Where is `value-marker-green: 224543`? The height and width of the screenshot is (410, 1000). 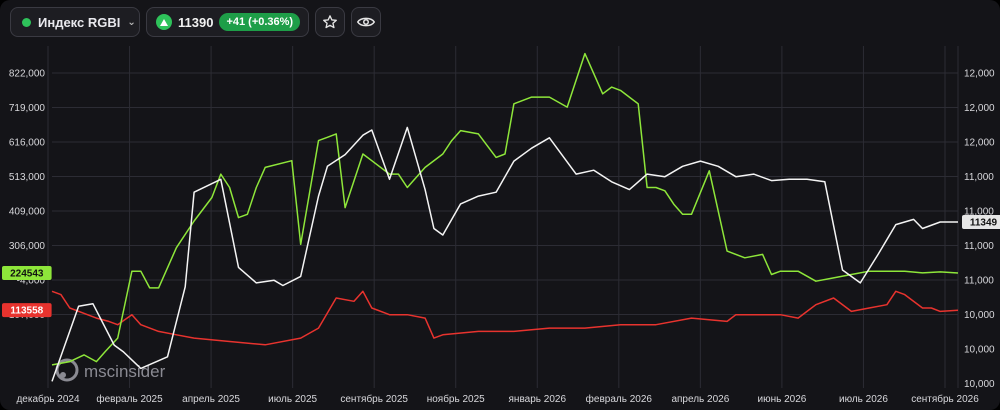 value-marker-green: 224543 is located at coordinates (27, 273).